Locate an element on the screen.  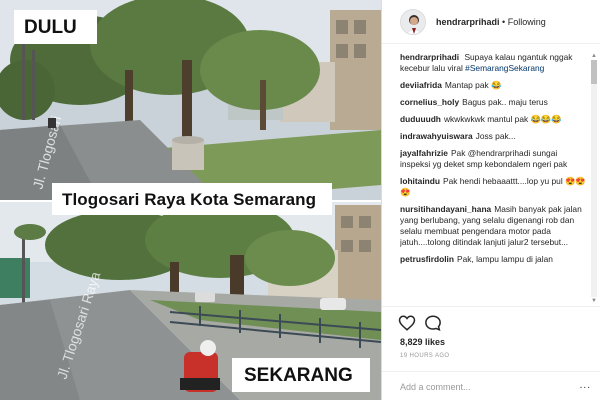
comment-username: nursitihandayani_hana is located at coordinates (445, 209).